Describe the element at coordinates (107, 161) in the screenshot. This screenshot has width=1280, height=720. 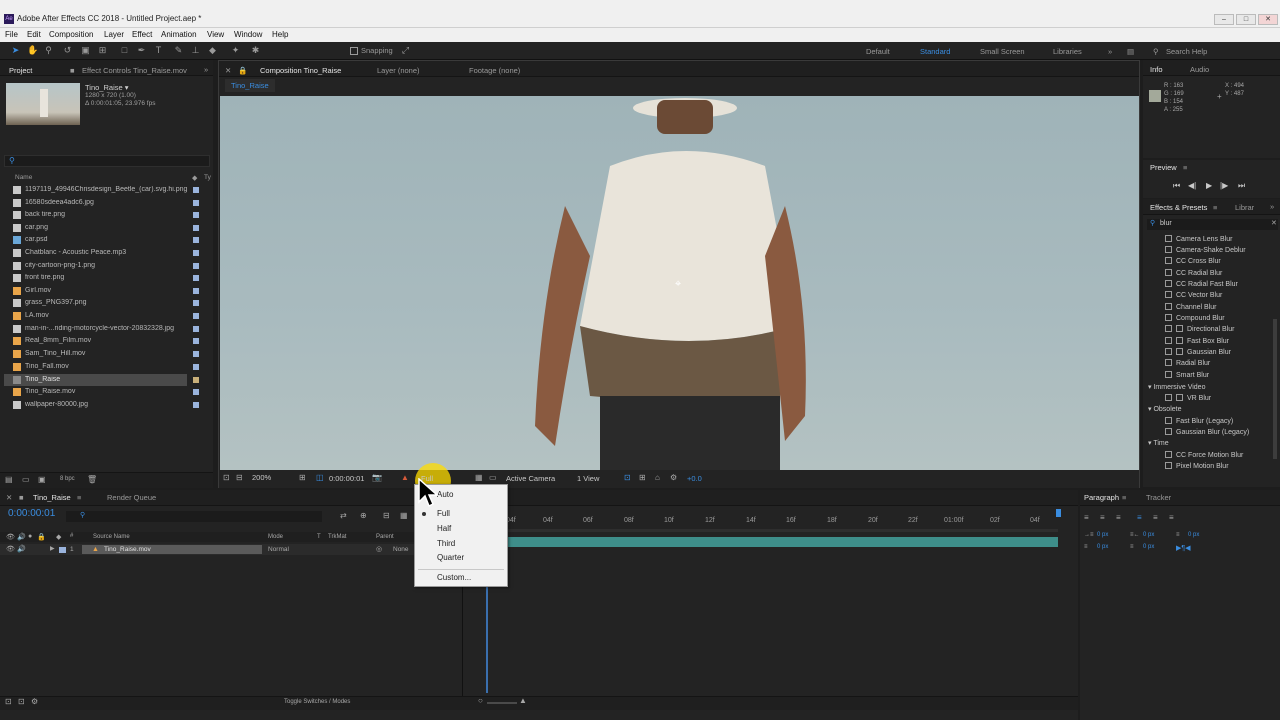
I see `project-search-input: ⚲` at that location.